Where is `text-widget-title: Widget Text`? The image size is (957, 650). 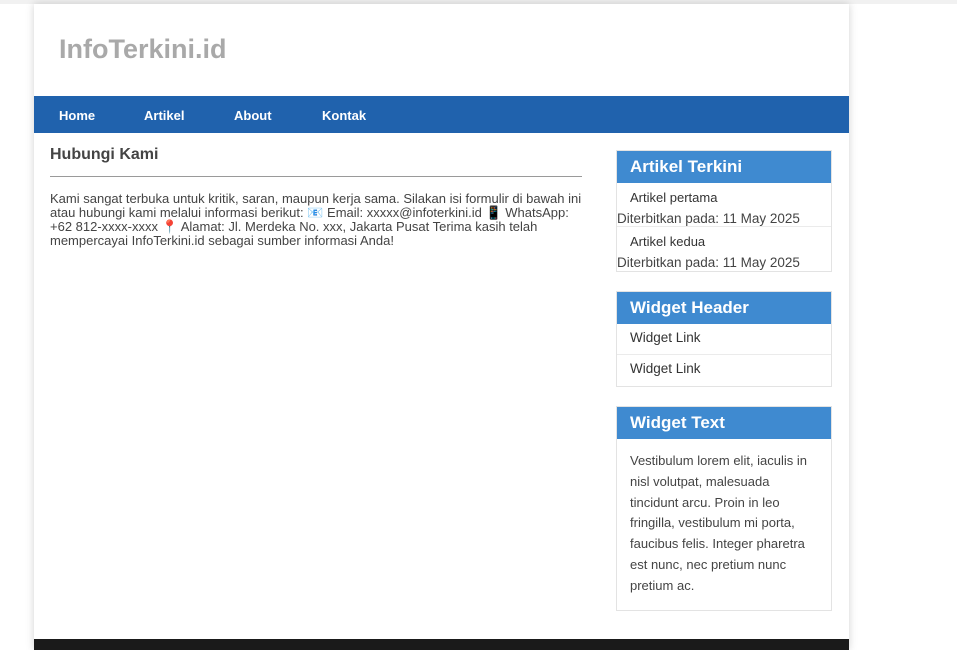
text-widget-title: Widget Text is located at coordinates (724, 423).